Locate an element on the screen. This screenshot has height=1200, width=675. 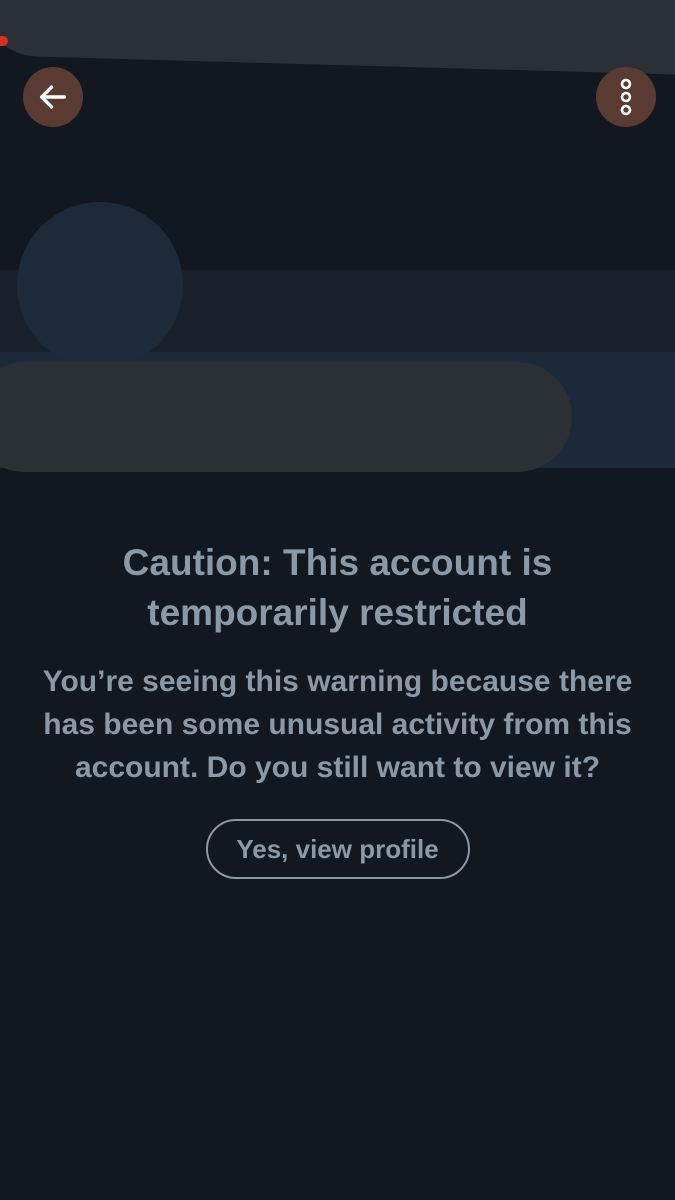
more-vertical-icon is located at coordinates (626, 97).